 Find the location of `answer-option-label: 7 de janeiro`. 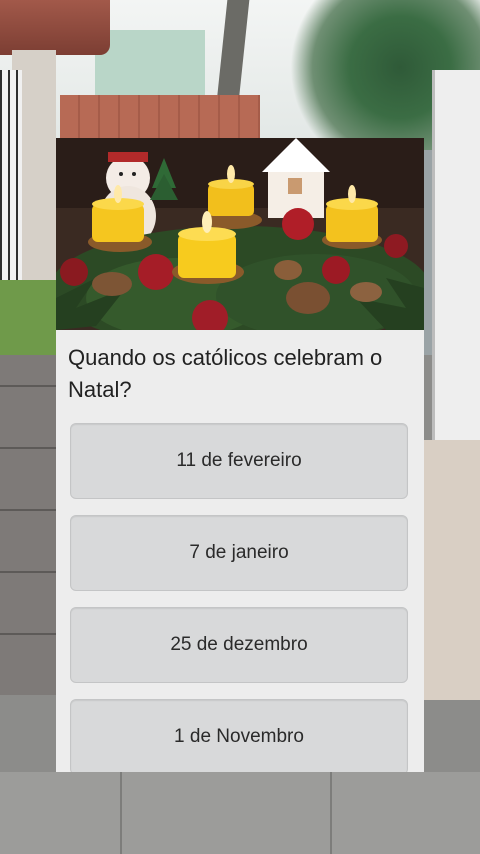

answer-option-label: 7 de janeiro is located at coordinates (239, 552).